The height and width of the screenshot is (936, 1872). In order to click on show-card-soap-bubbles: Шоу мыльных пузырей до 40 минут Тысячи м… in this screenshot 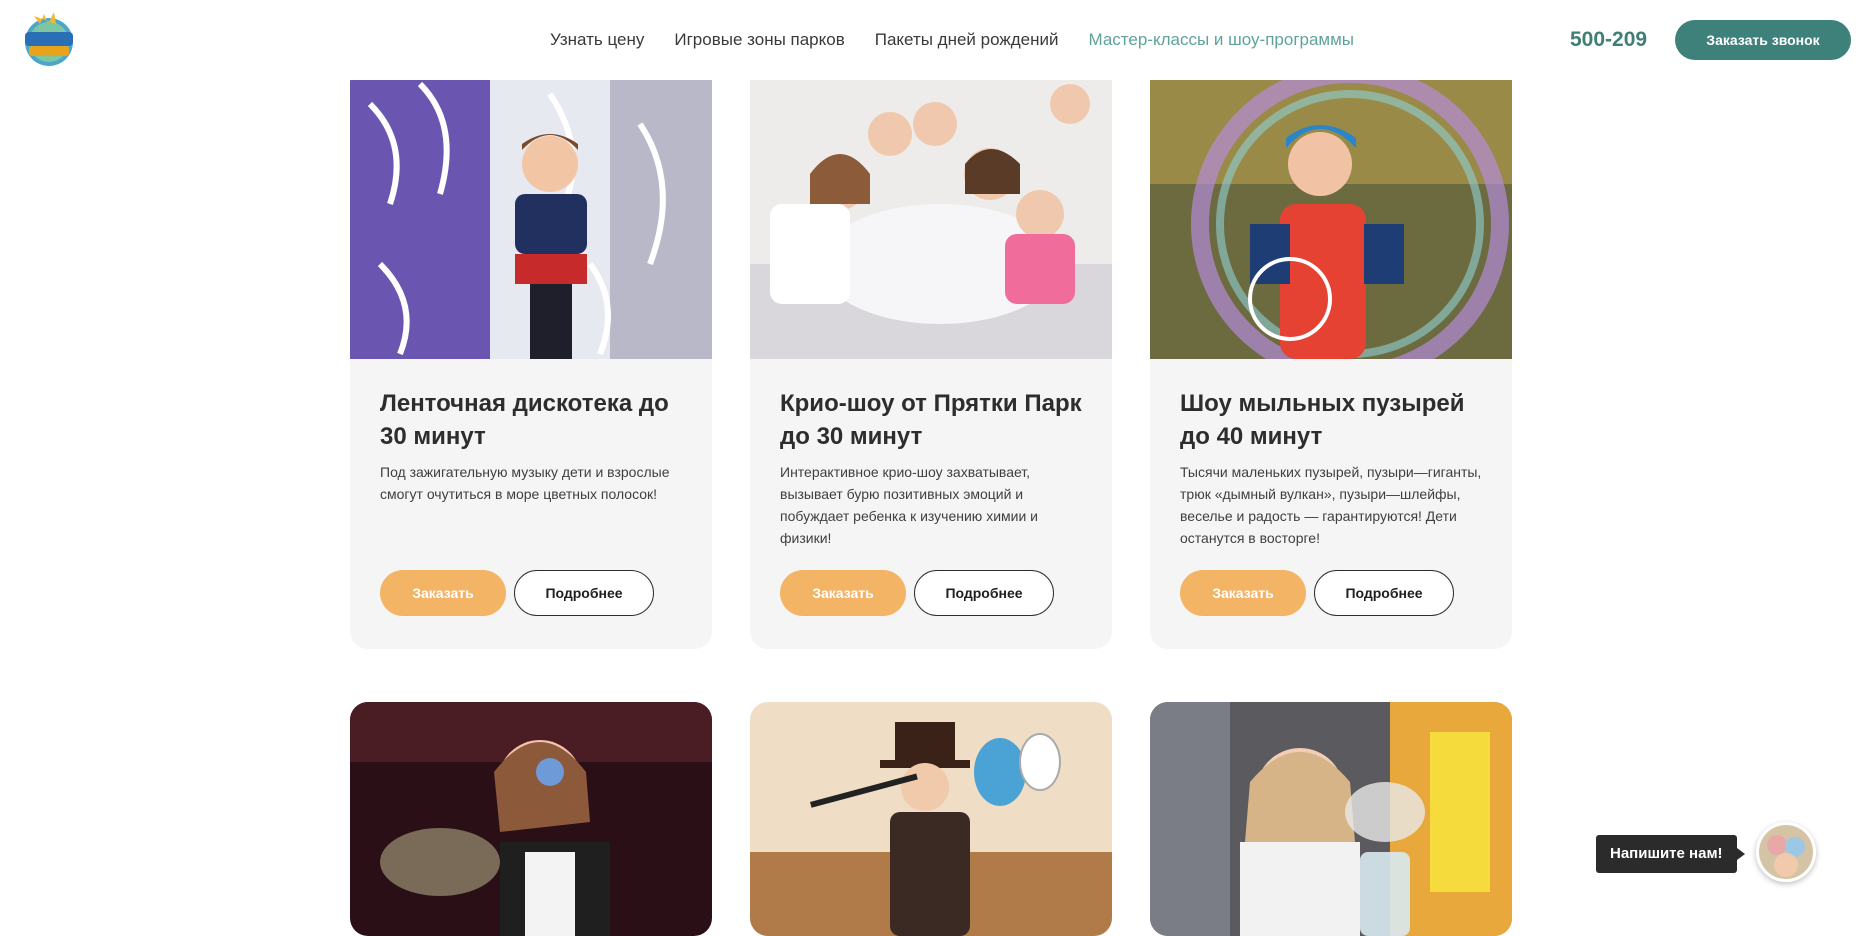, I will do `click(1331, 356)`.